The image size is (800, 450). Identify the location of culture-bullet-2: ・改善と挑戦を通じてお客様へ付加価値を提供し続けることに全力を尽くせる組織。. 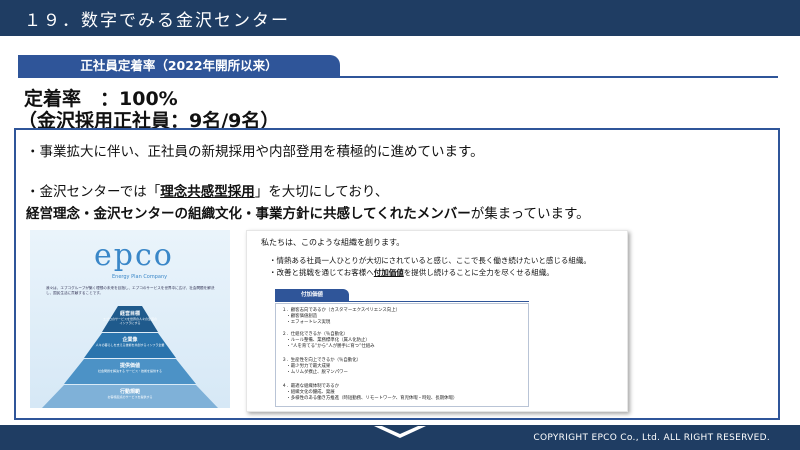
(411, 272).